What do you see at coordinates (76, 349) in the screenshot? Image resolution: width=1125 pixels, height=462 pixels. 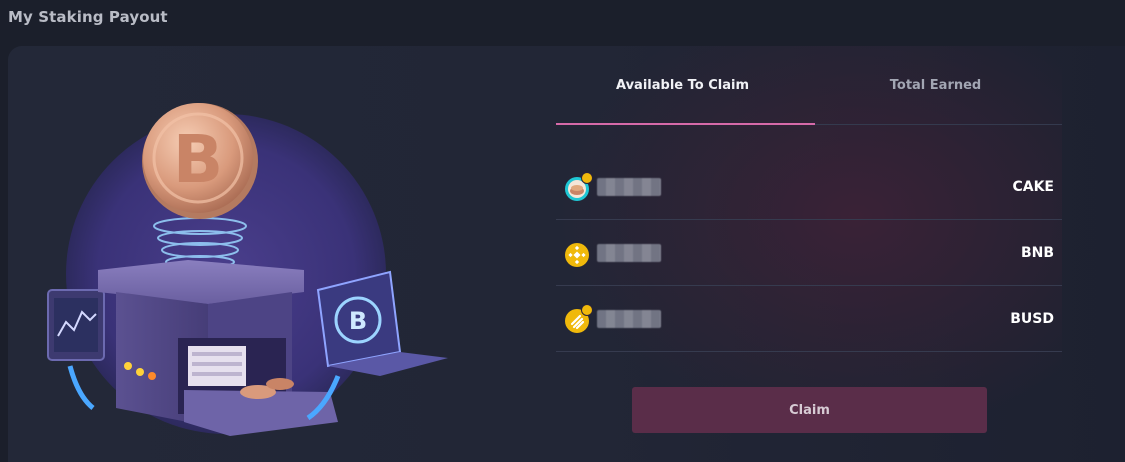 I see `chart-monitor` at bounding box center [76, 349].